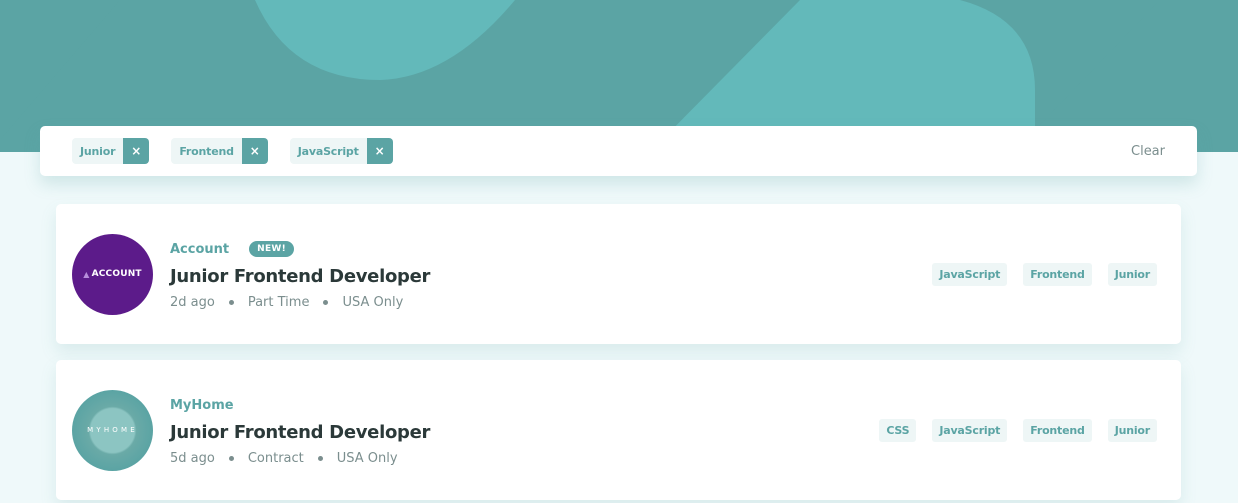 This screenshot has width=1238, height=503. I want to click on filter-chip-frontend: Frontend ×, so click(219, 151).